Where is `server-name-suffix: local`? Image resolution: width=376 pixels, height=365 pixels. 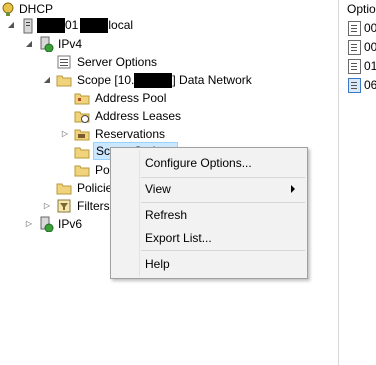 server-name-suffix: local is located at coordinates (121, 25).